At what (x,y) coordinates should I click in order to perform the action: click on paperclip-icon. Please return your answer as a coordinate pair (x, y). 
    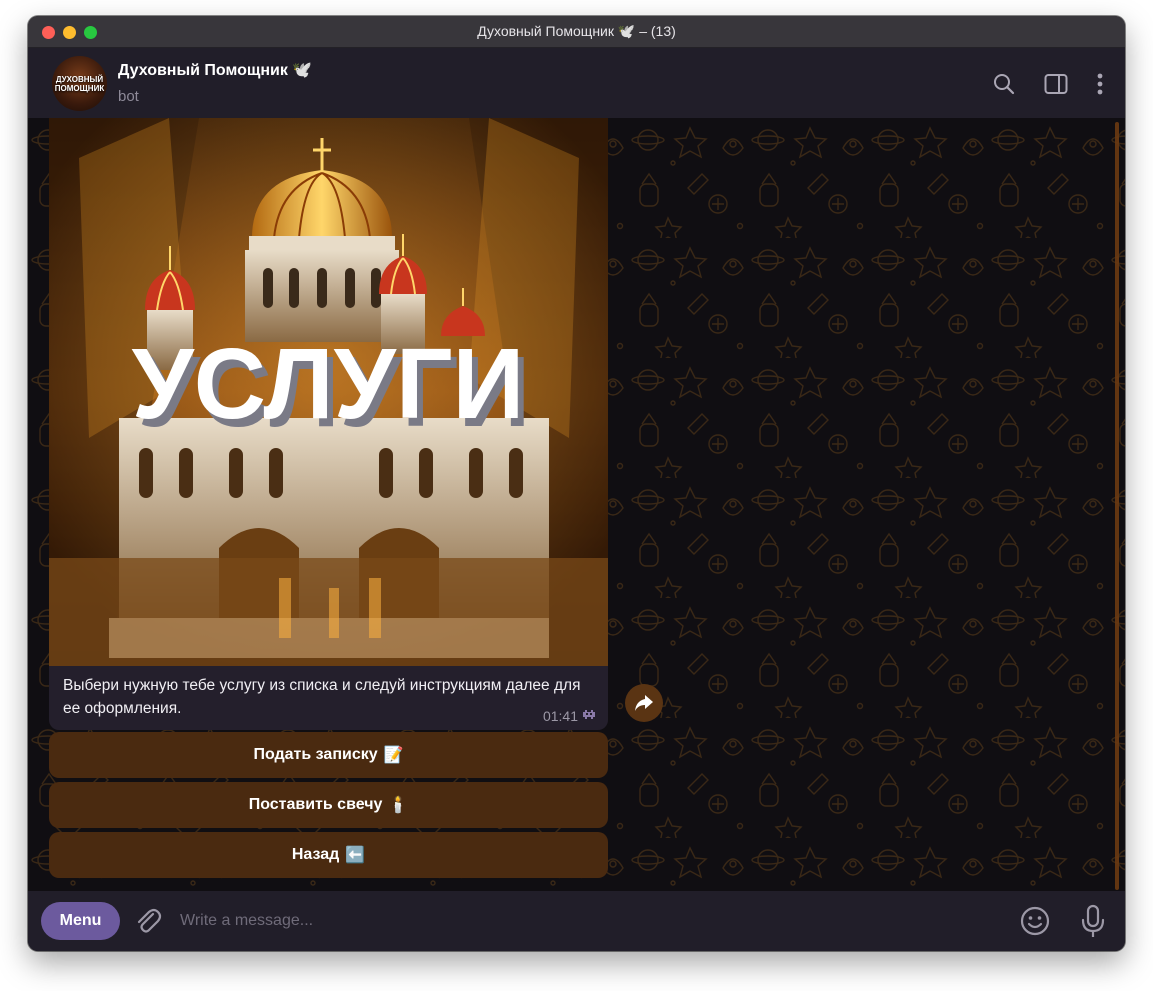
    Looking at the image, I should click on (148, 921).